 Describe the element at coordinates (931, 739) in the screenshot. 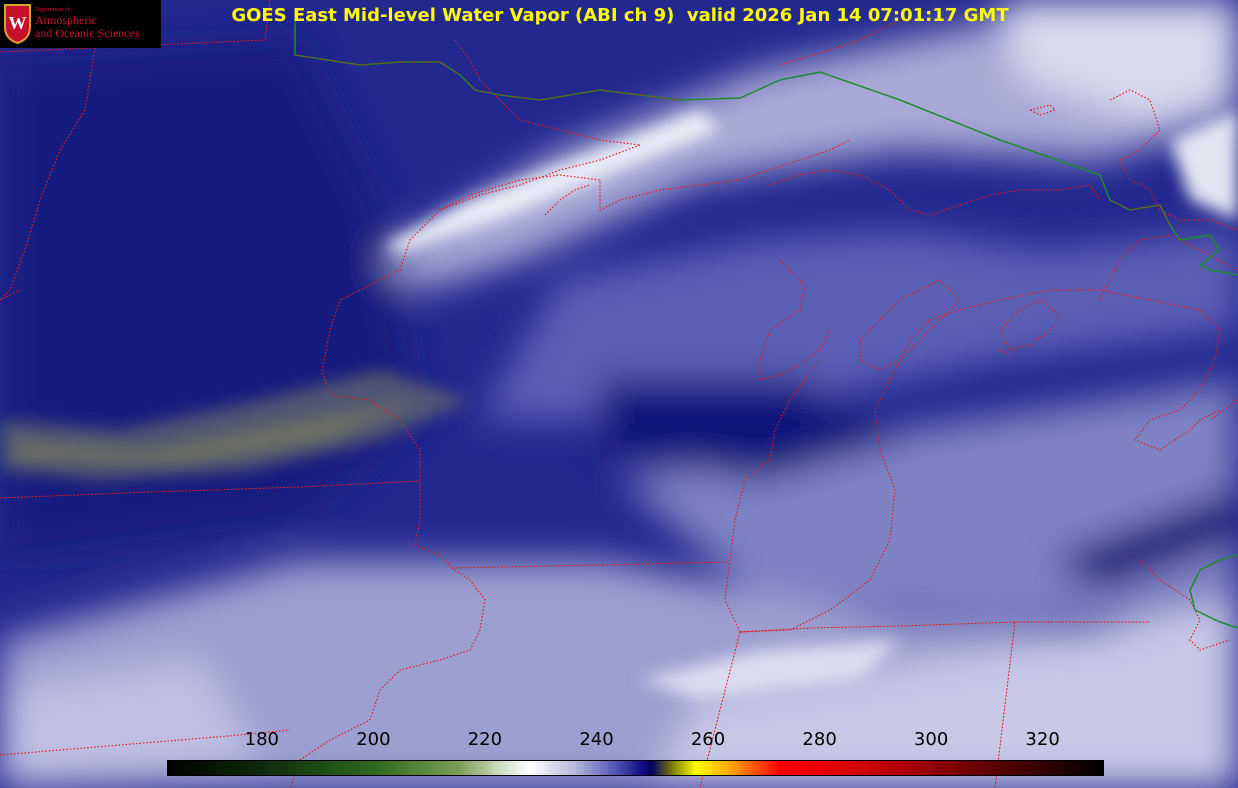

I see `colorbar-tick-300: 300` at that location.